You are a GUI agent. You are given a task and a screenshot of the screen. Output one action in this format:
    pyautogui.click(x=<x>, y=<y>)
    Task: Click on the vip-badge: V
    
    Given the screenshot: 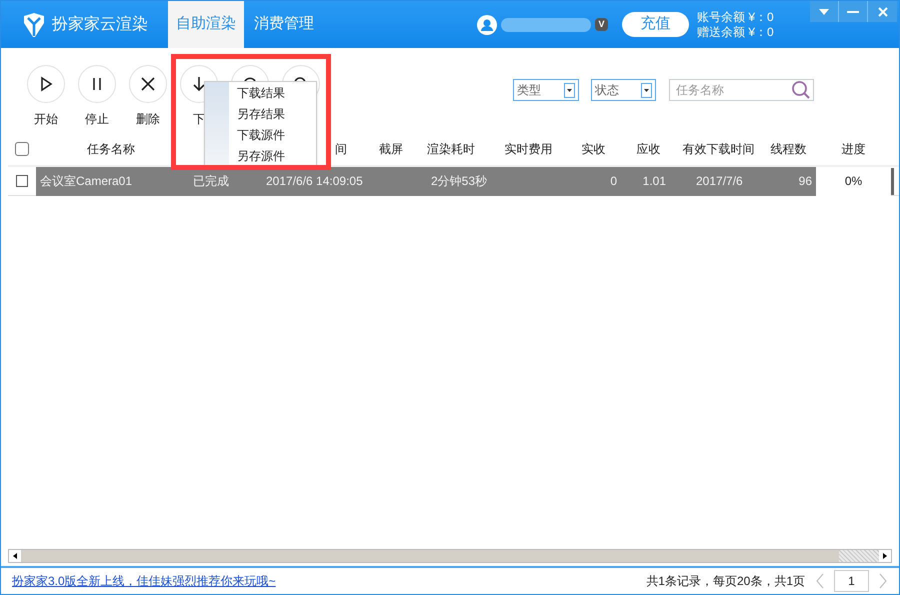 What is the action you would take?
    pyautogui.click(x=601, y=24)
    